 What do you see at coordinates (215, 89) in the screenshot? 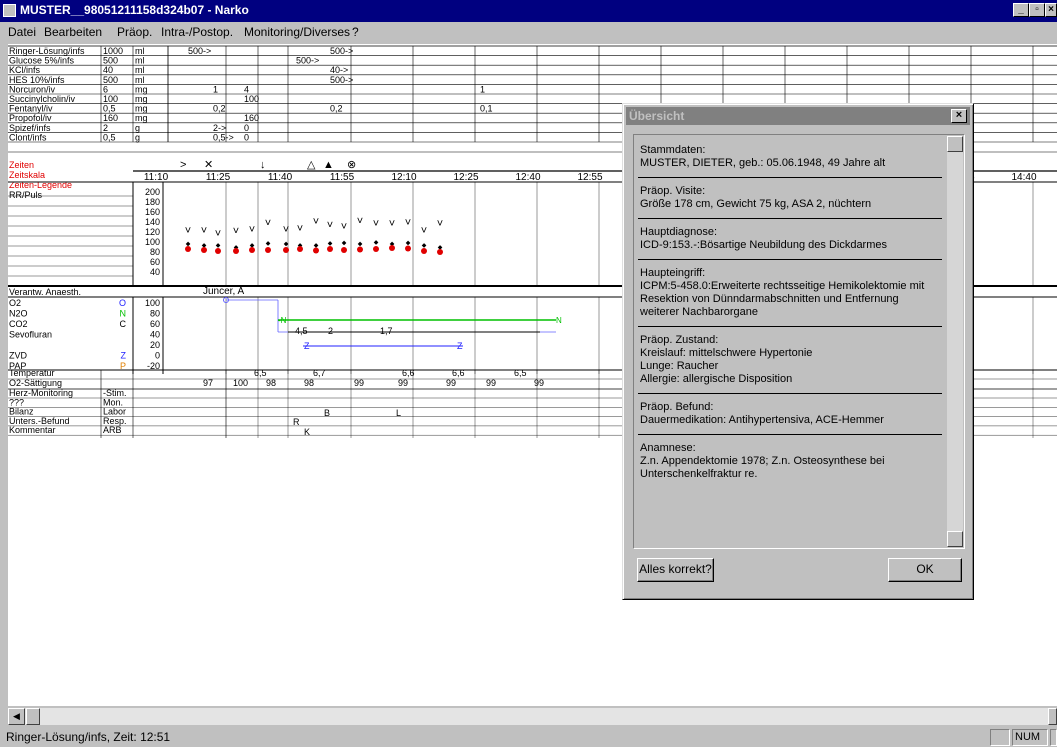
I see `med-entry: 1` at bounding box center [215, 89].